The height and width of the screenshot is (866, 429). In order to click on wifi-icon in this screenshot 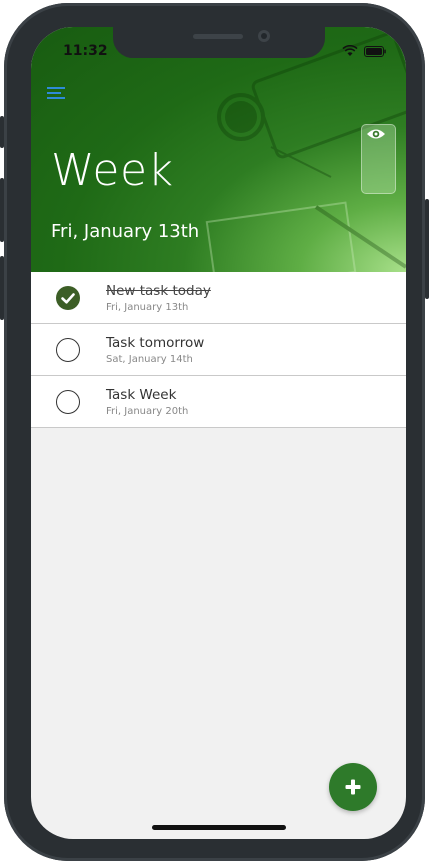, I will do `click(350, 50)`.